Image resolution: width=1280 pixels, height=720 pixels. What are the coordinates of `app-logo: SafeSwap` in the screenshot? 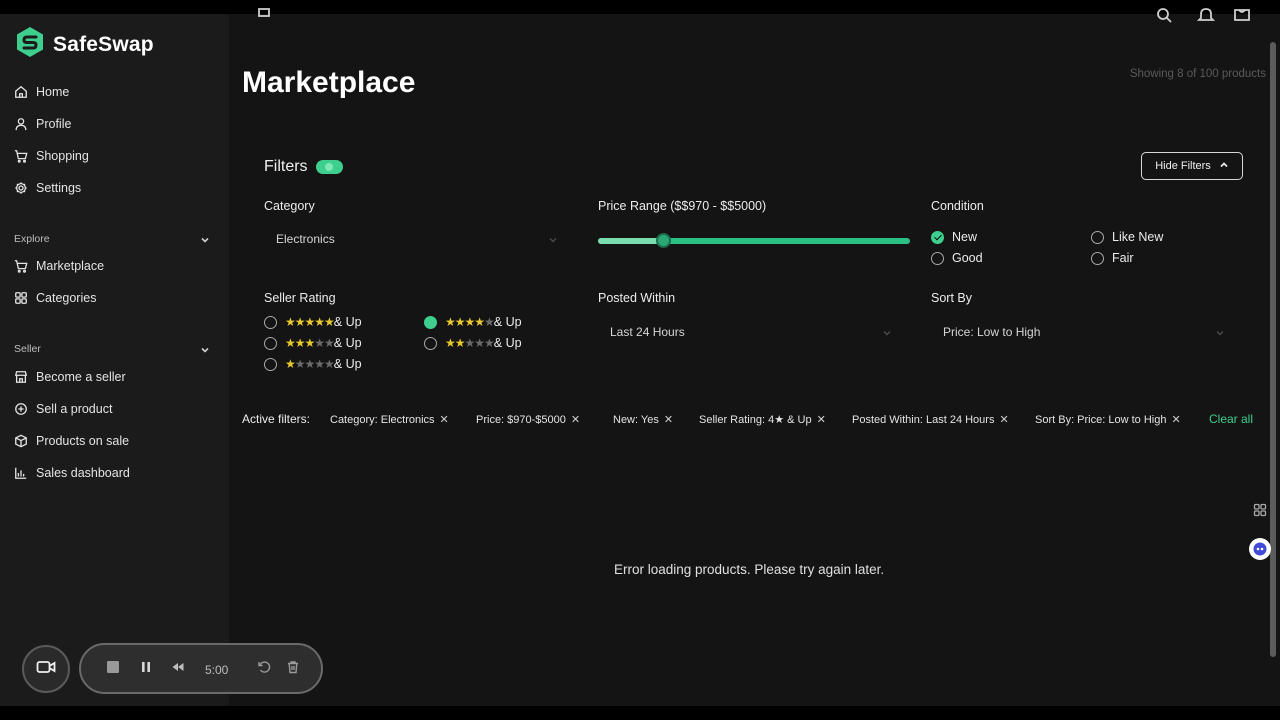 It's located at (84, 44).